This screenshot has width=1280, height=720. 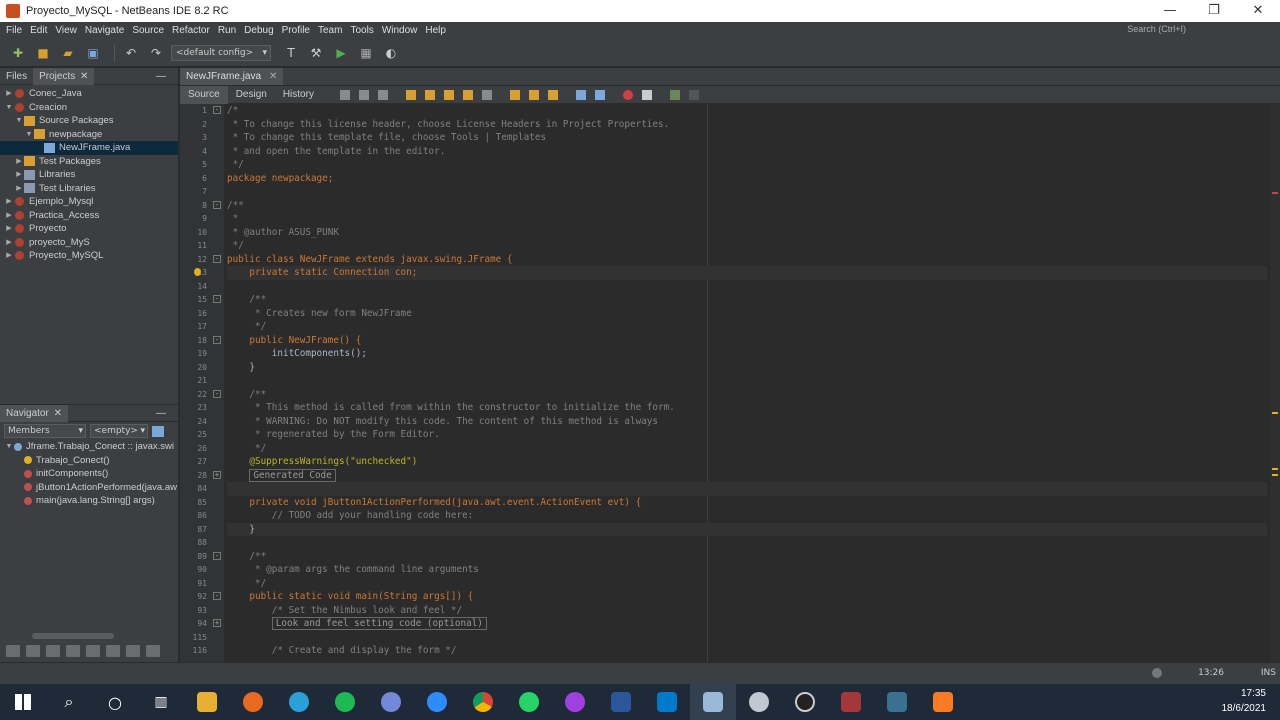 What do you see at coordinates (232, 76) in the screenshot?
I see `tab-newjframe: NewJFrame.java ✕` at bounding box center [232, 76].